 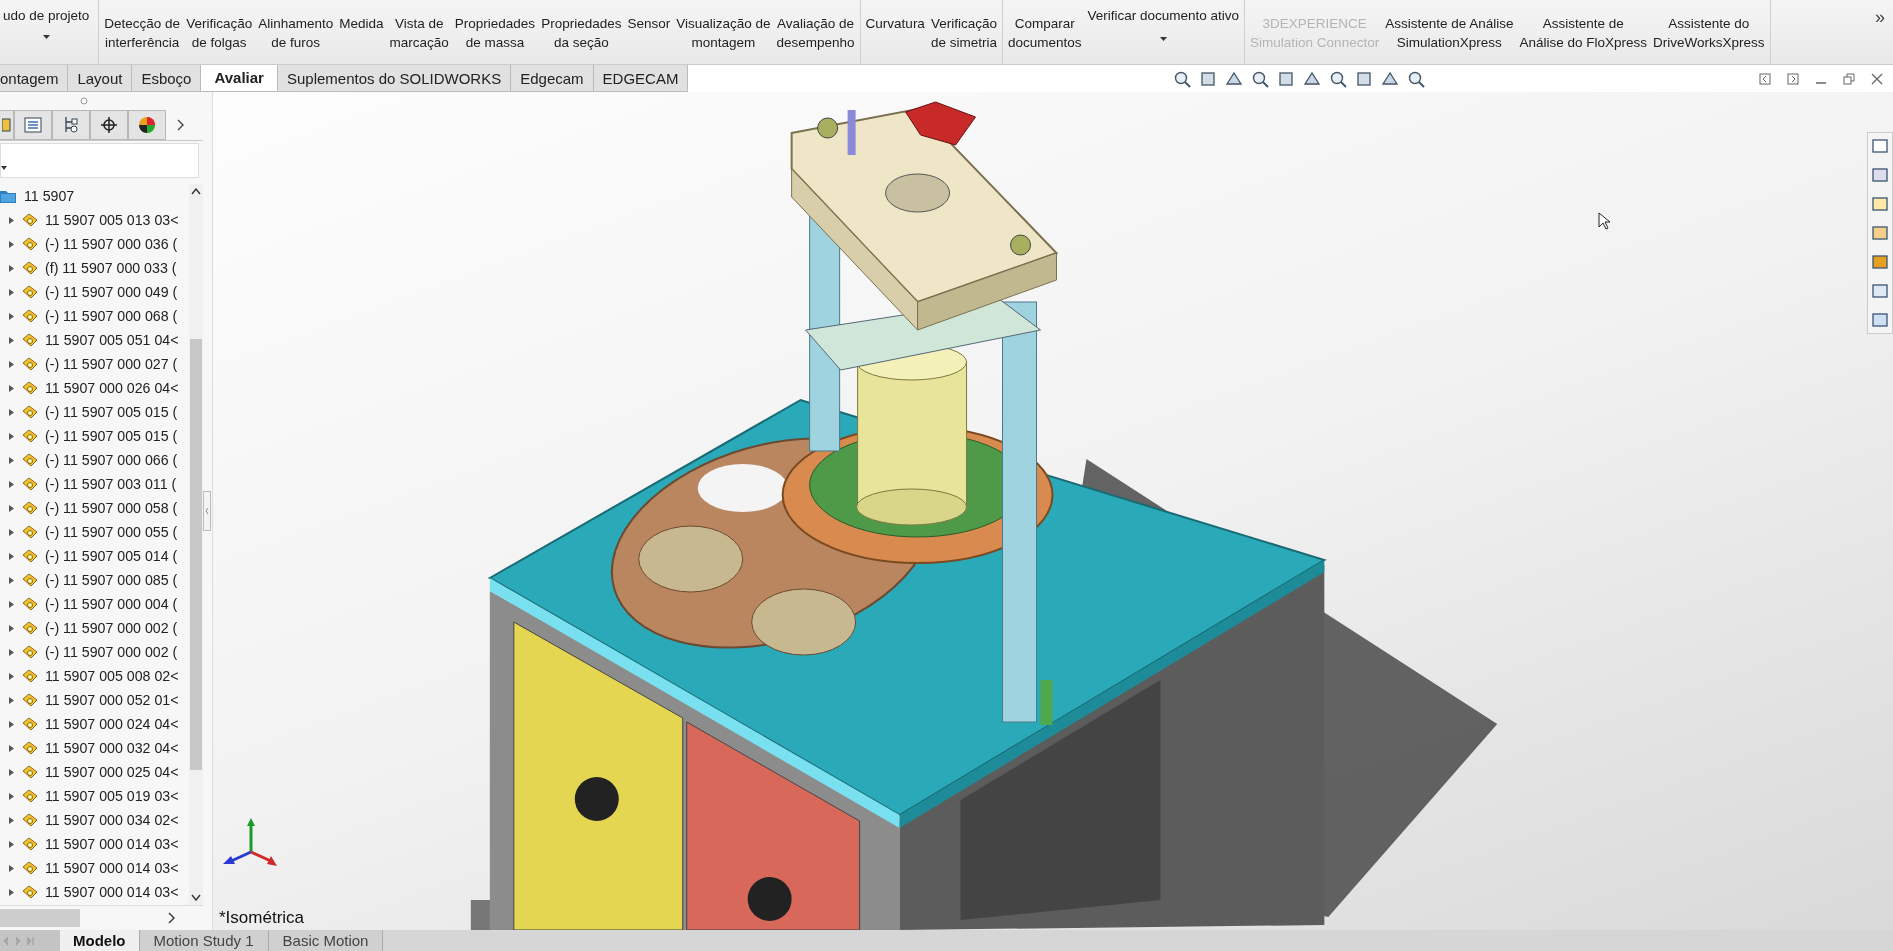 I want to click on tree-item: 11 5907 005 008 02<, so click(x=112, y=676).